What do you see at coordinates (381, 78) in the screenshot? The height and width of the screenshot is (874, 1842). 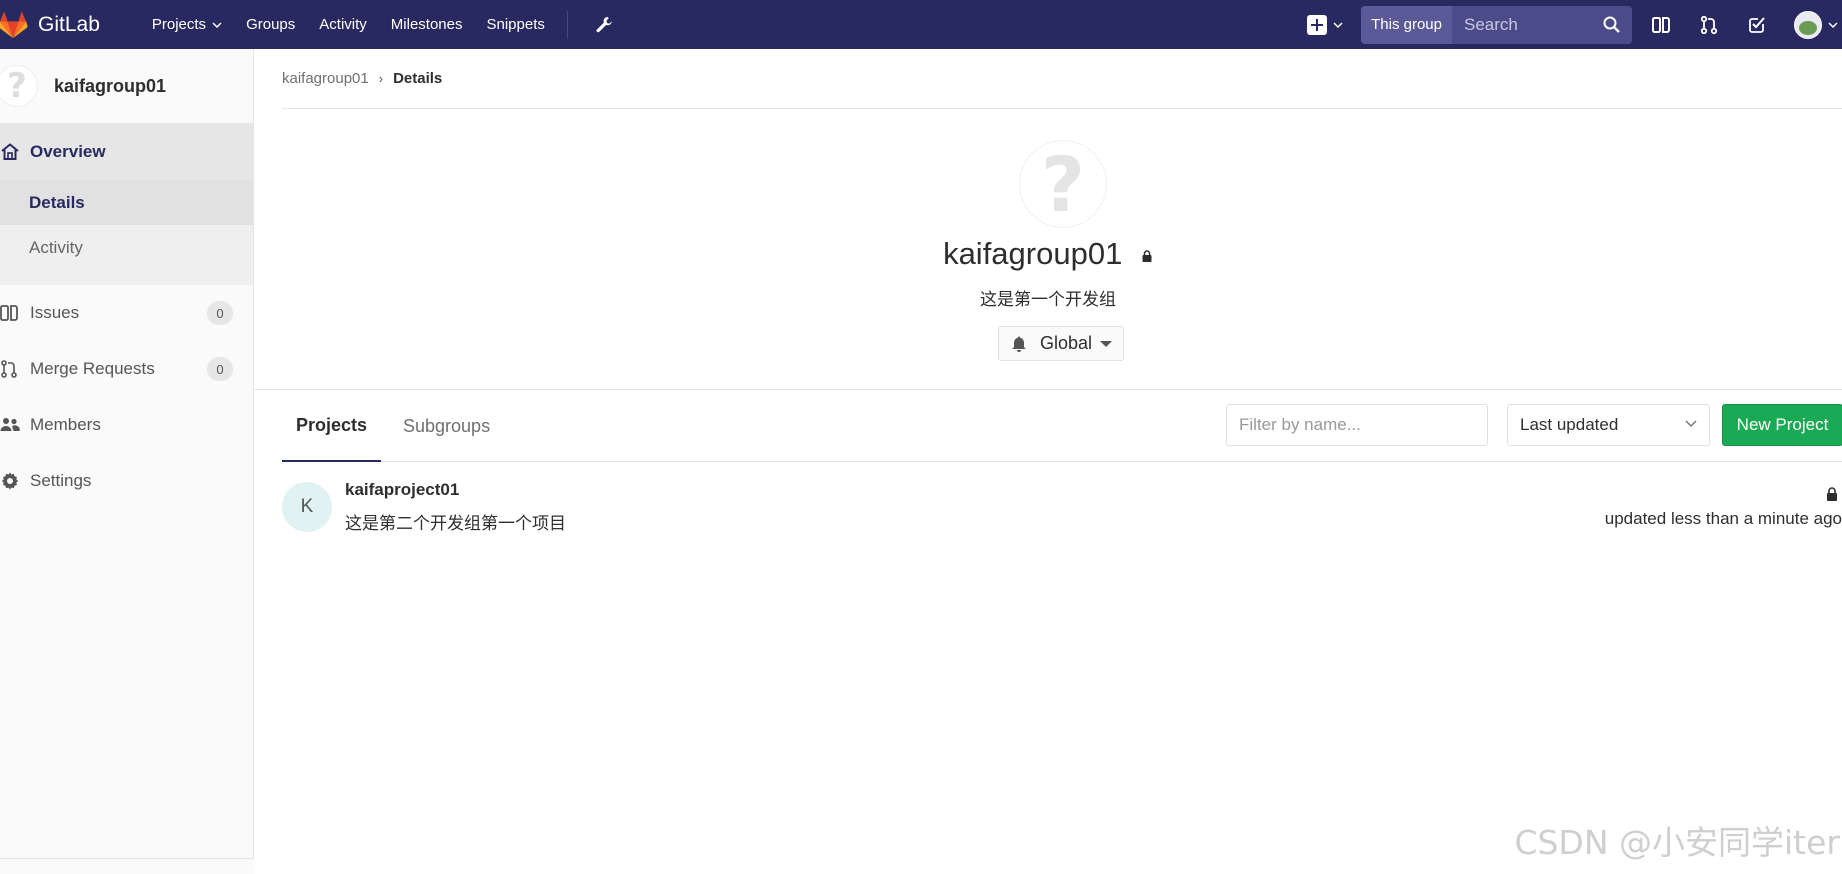 I see `chevron-right-icon: ›` at bounding box center [381, 78].